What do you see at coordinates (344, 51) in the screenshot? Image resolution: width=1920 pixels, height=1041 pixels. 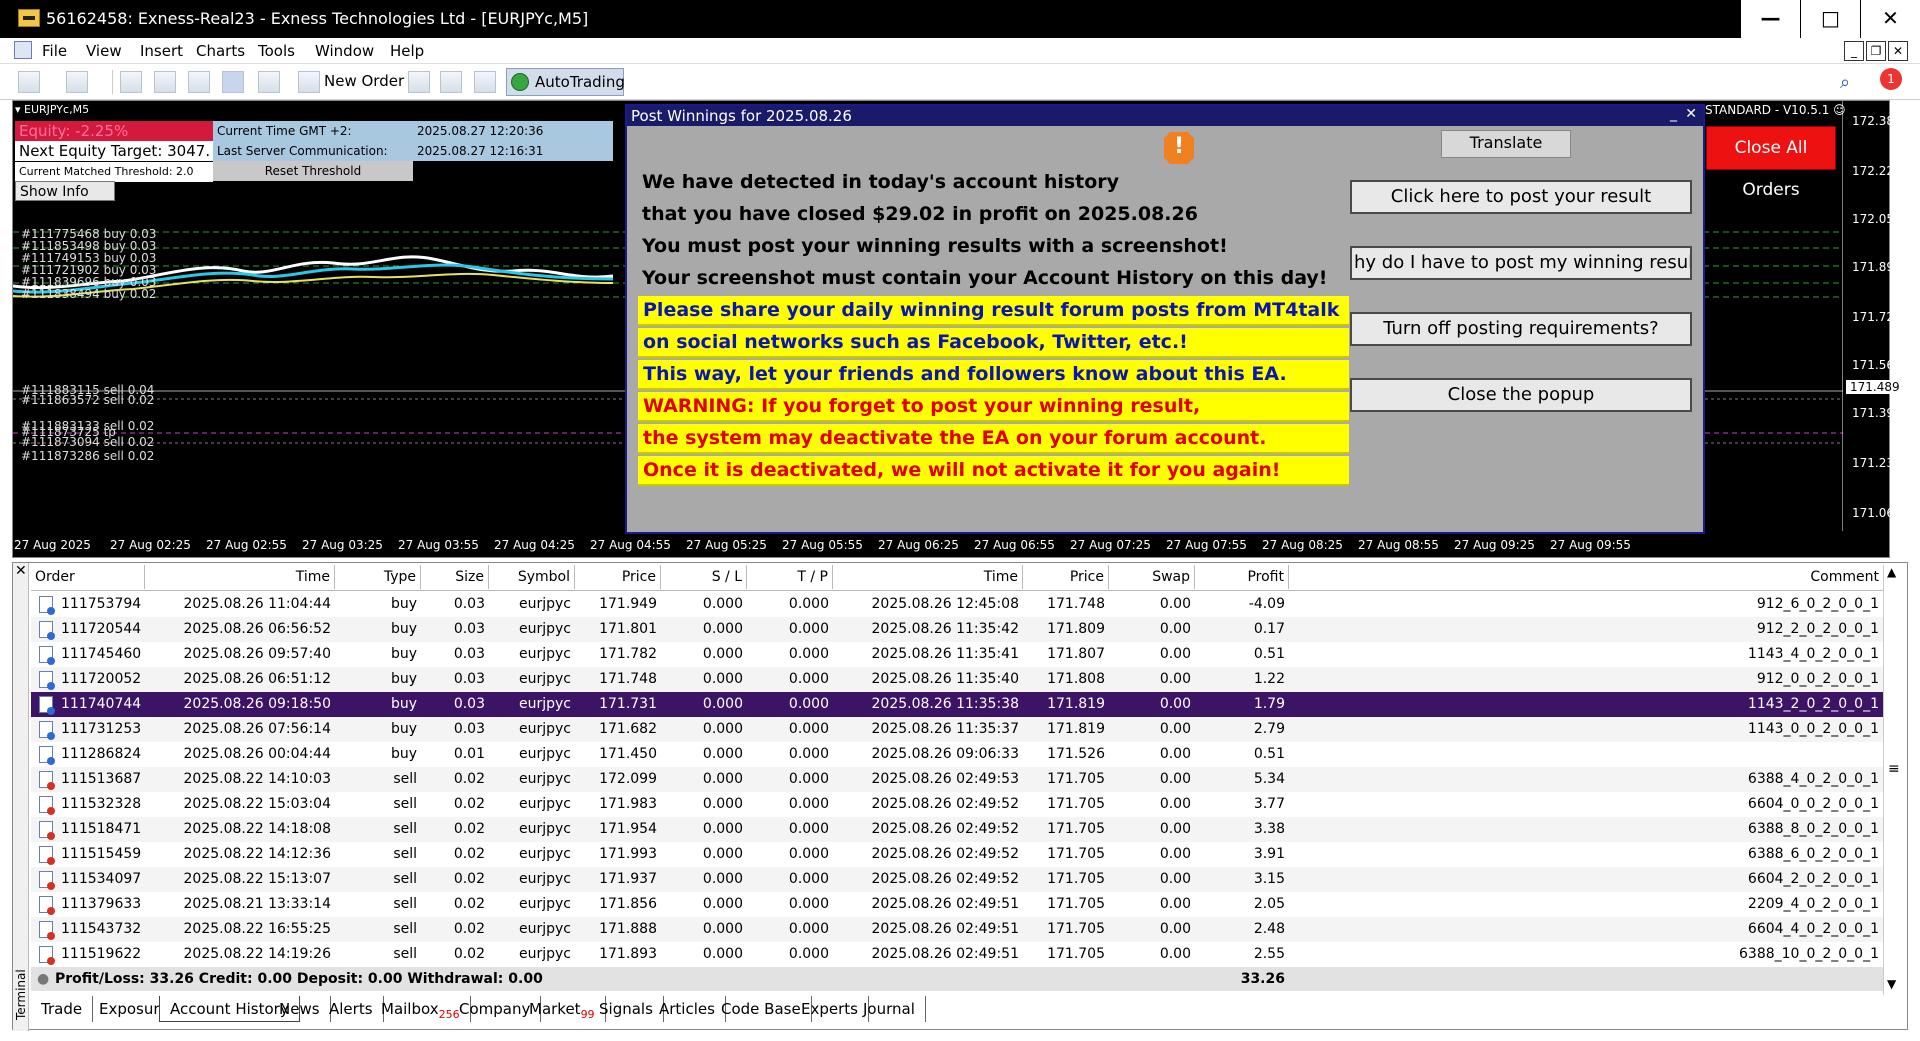 I see `menu-window: Window` at bounding box center [344, 51].